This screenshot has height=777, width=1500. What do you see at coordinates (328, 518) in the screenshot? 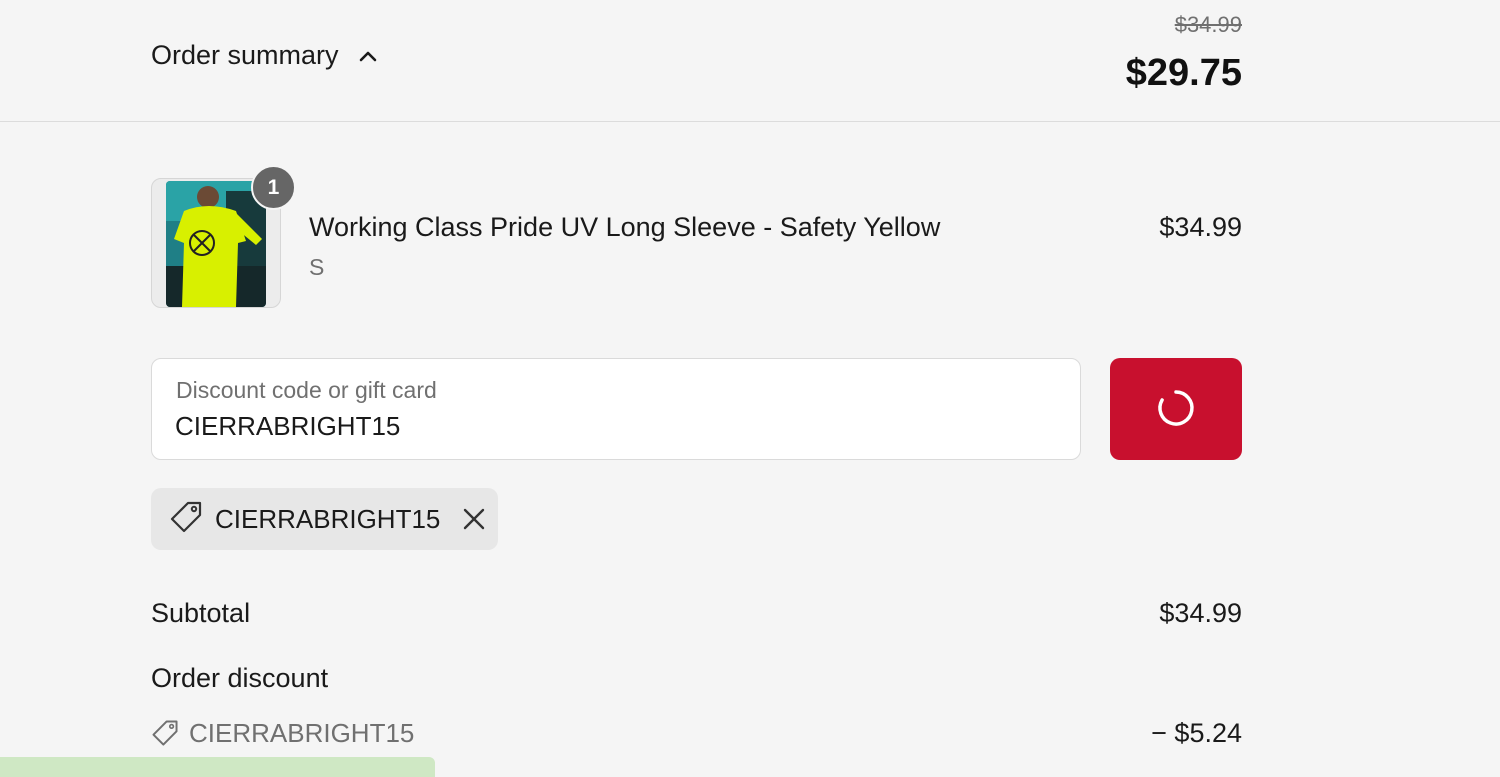
I see `applied-discount-code: CIERRABRIGHT15` at bounding box center [328, 518].